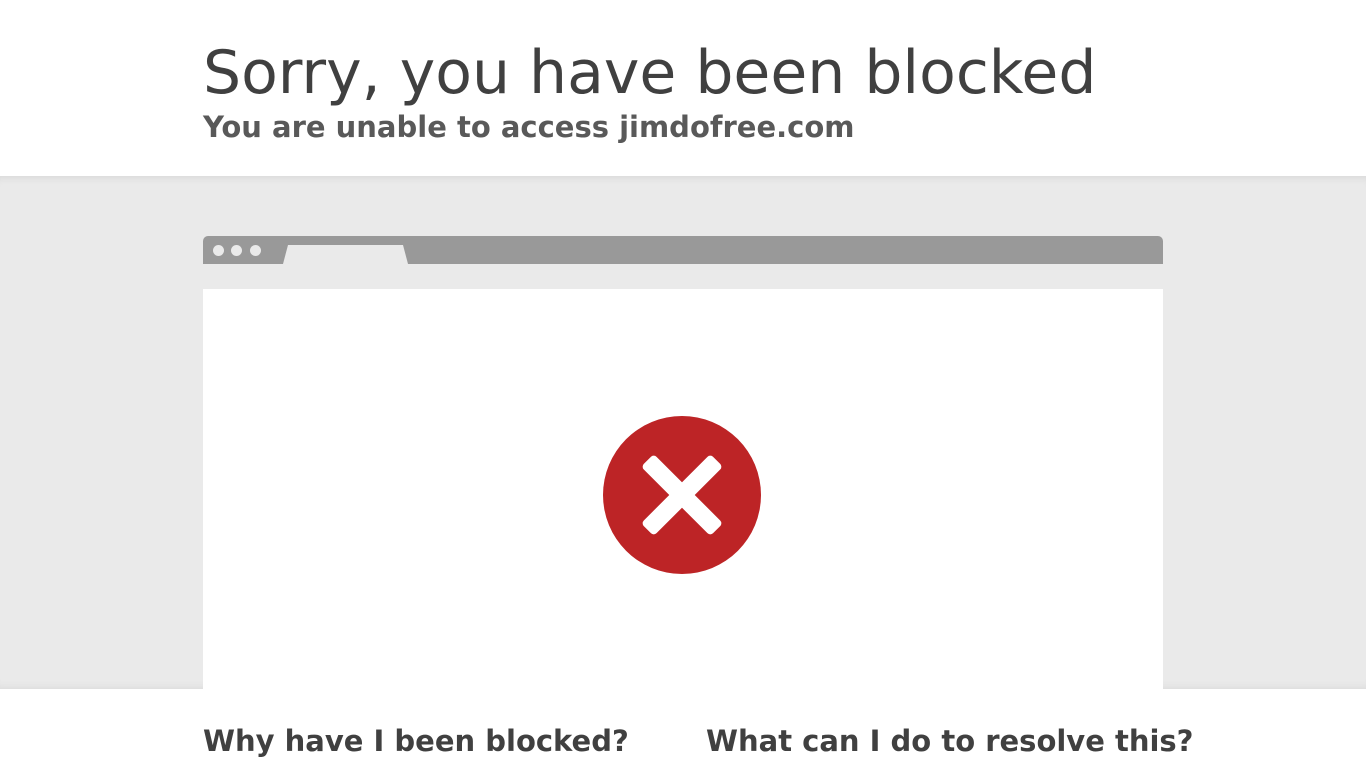 This screenshot has width=1366, height=768. I want to click on resolve-heading: What can I do to resolve this?, so click(950, 741).